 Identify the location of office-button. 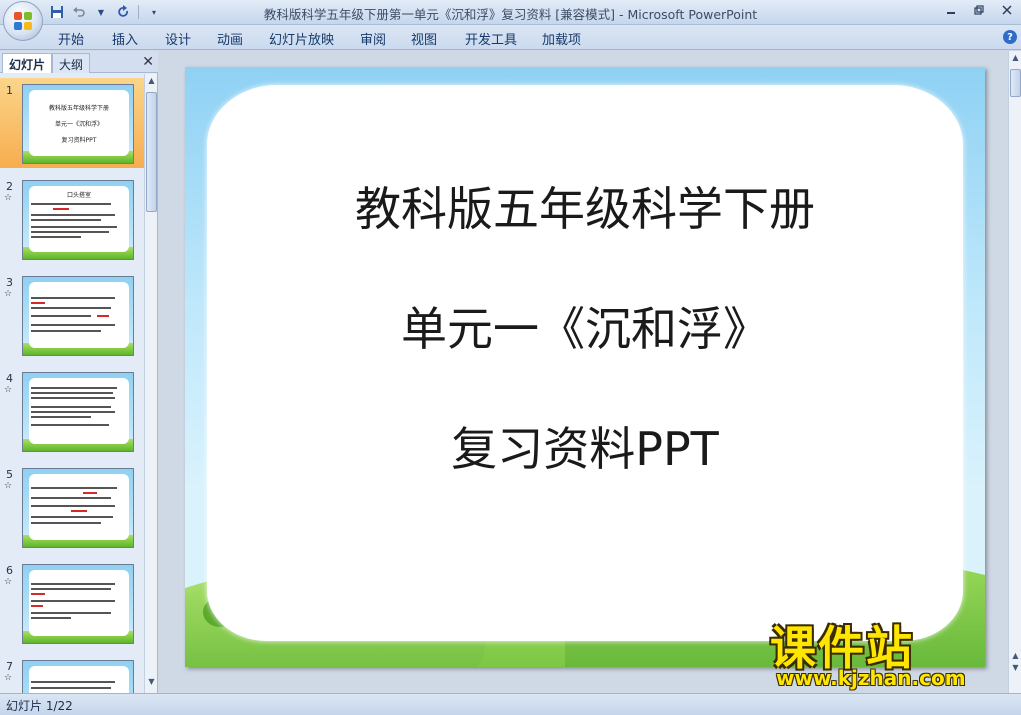
(23, 21).